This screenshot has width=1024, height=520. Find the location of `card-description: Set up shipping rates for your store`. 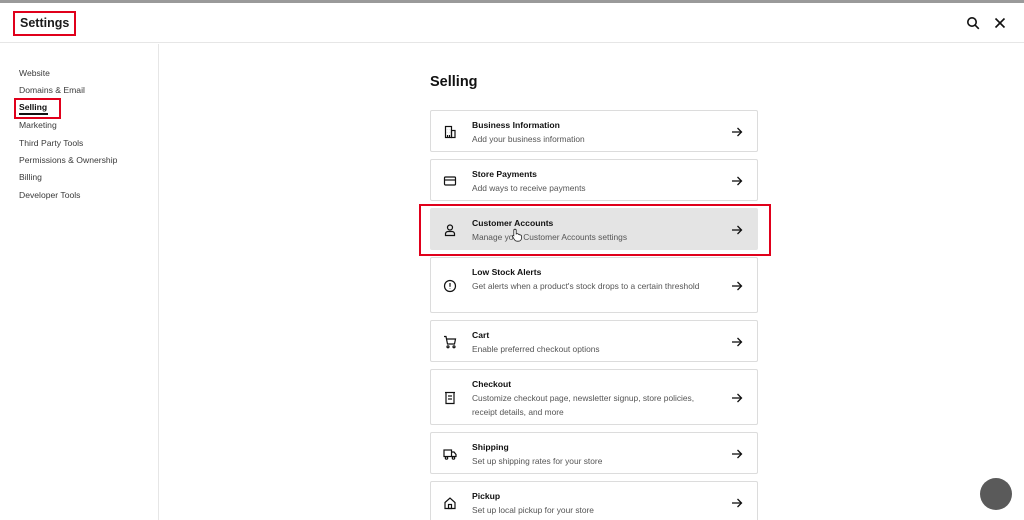

card-description: Set up shipping rates for your store is located at coordinates (537, 461).